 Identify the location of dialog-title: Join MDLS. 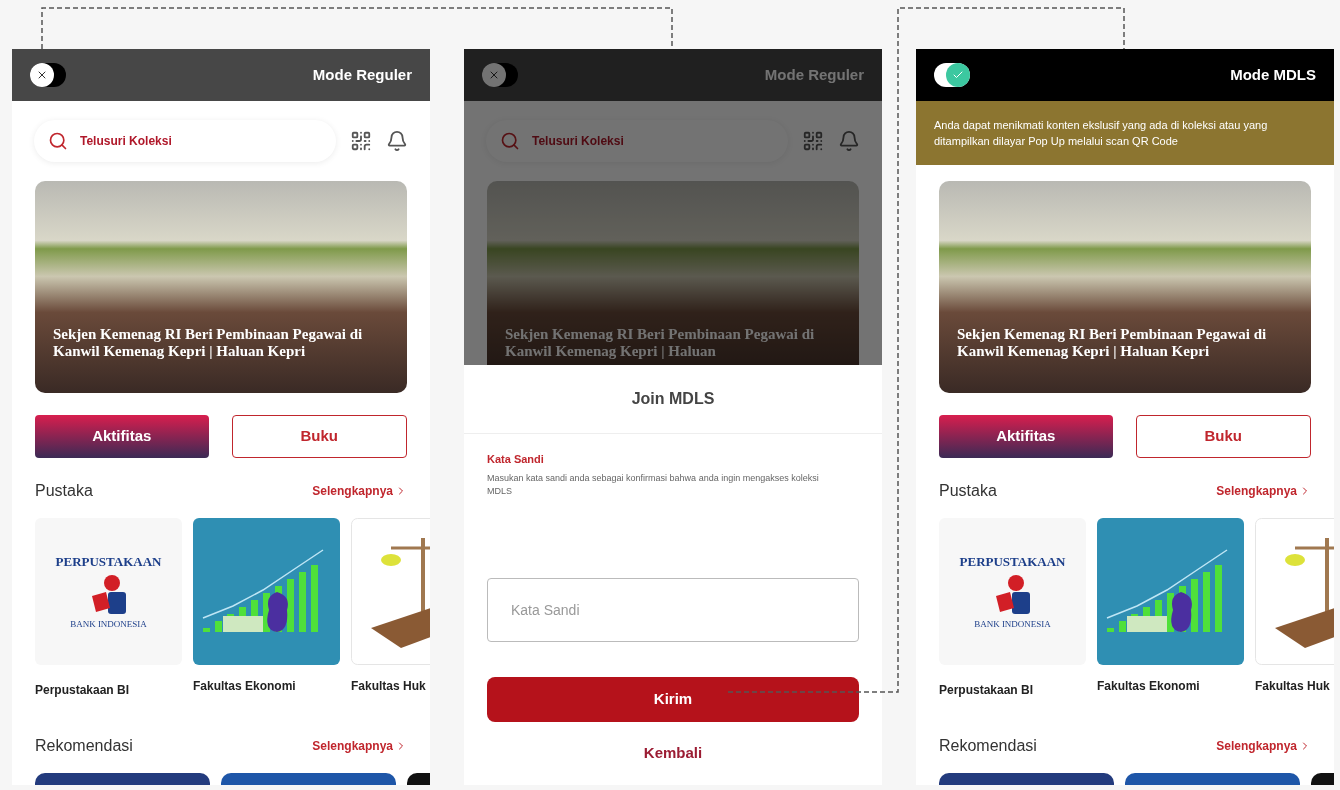
(673, 399).